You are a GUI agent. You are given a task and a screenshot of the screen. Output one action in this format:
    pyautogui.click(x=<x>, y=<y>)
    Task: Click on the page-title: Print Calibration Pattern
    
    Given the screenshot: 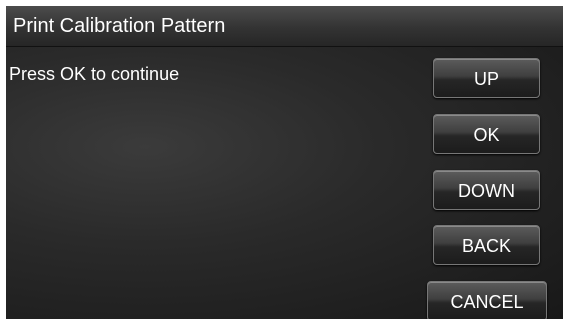 What is the action you would take?
    pyautogui.click(x=119, y=26)
    